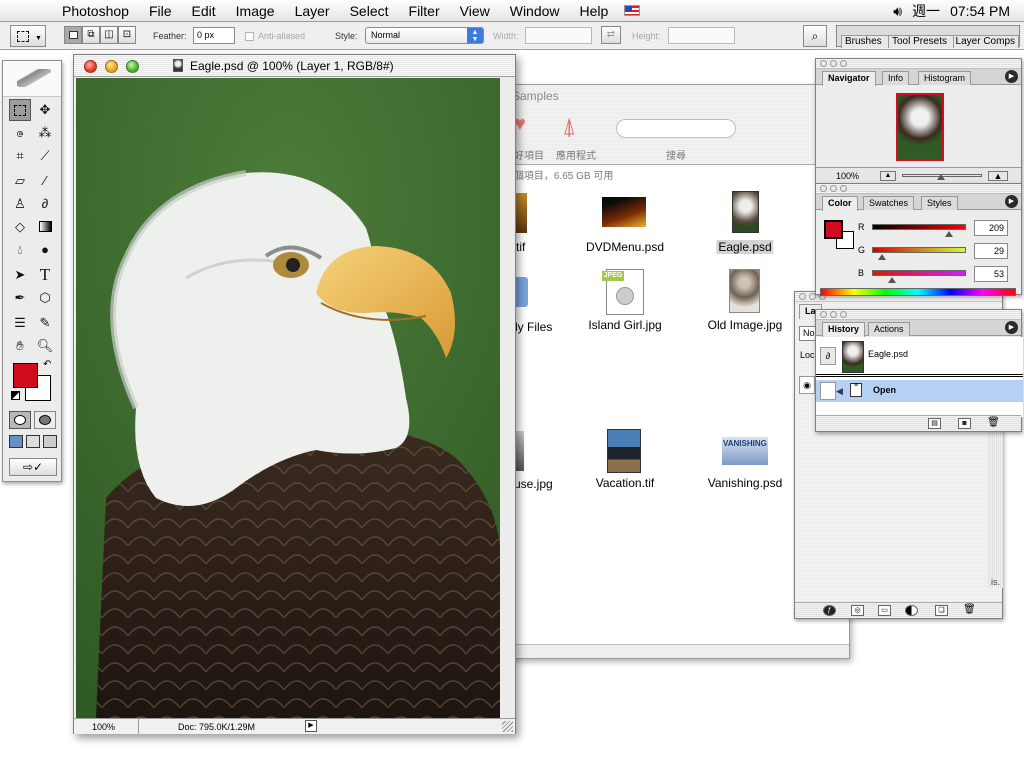 The height and width of the screenshot is (768, 1024). What do you see at coordinates (294, 66) in the screenshot?
I see `document-titlebar: Eagle.psd @ 100% (Layer 1, RGB/8#)` at bounding box center [294, 66].